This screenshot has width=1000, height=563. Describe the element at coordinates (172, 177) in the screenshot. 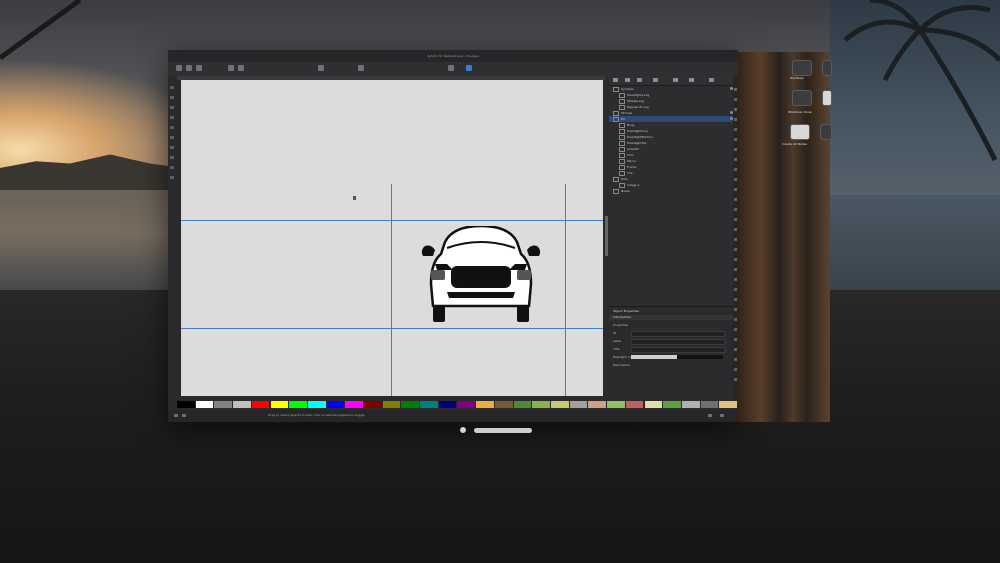

I see `dropper-tool-icon` at that location.